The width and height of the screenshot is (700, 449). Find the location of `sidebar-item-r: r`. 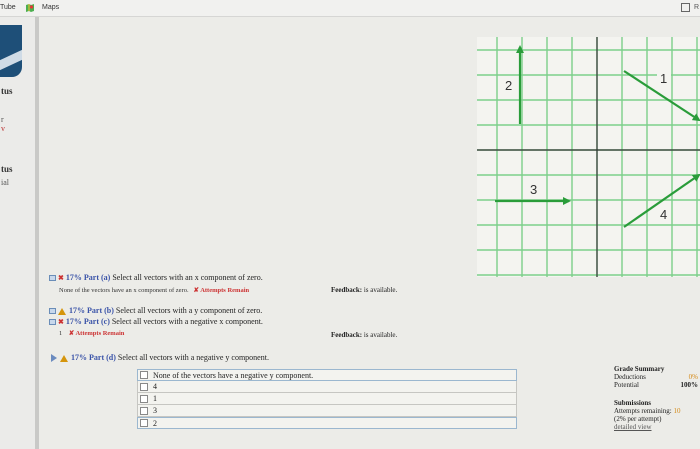

sidebar-item-r: r is located at coordinates (2, 119).